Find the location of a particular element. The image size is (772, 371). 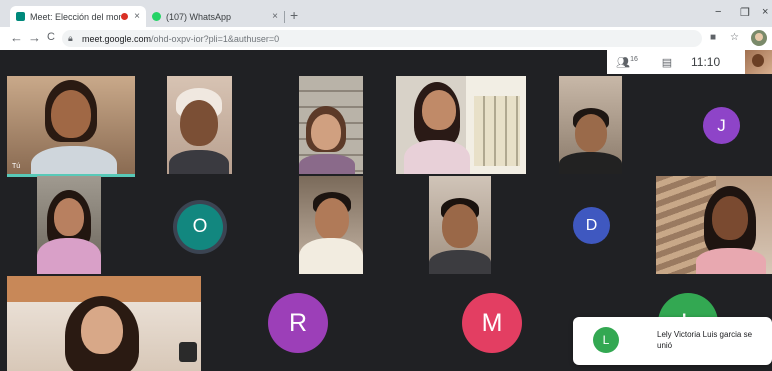

lock-icon: 🔒︎ is located at coordinates (70, 38).